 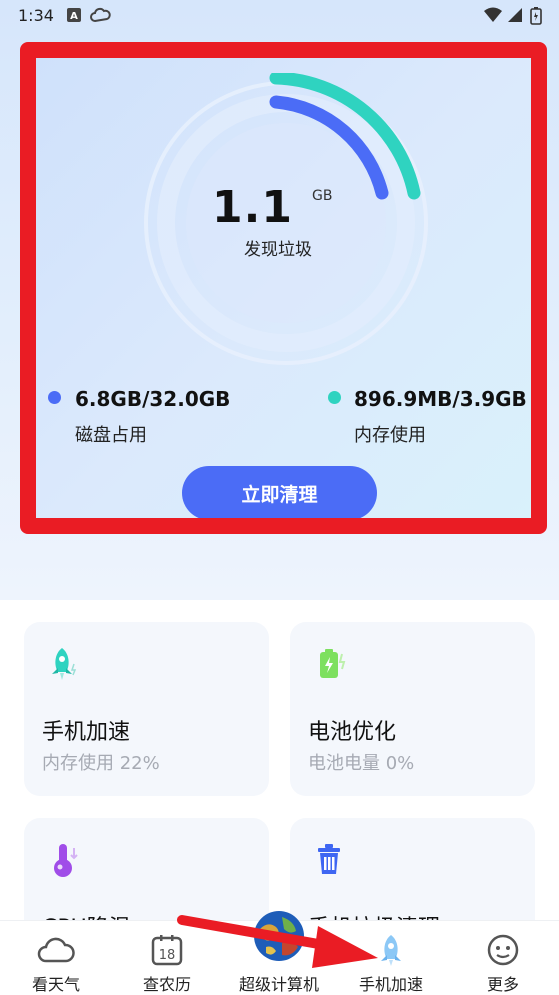 I want to click on calendar-day: 18, so click(x=167, y=955).